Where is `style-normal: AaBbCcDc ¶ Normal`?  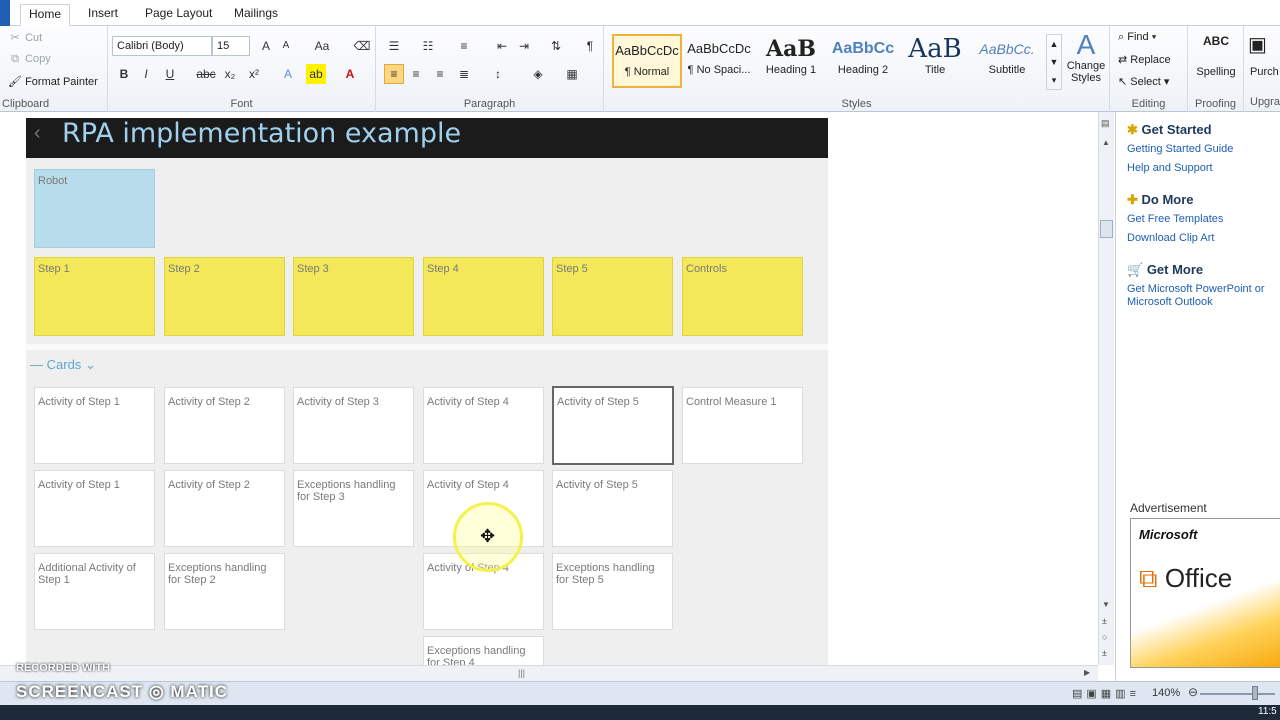 style-normal: AaBbCcDc ¶ Normal is located at coordinates (647, 61).